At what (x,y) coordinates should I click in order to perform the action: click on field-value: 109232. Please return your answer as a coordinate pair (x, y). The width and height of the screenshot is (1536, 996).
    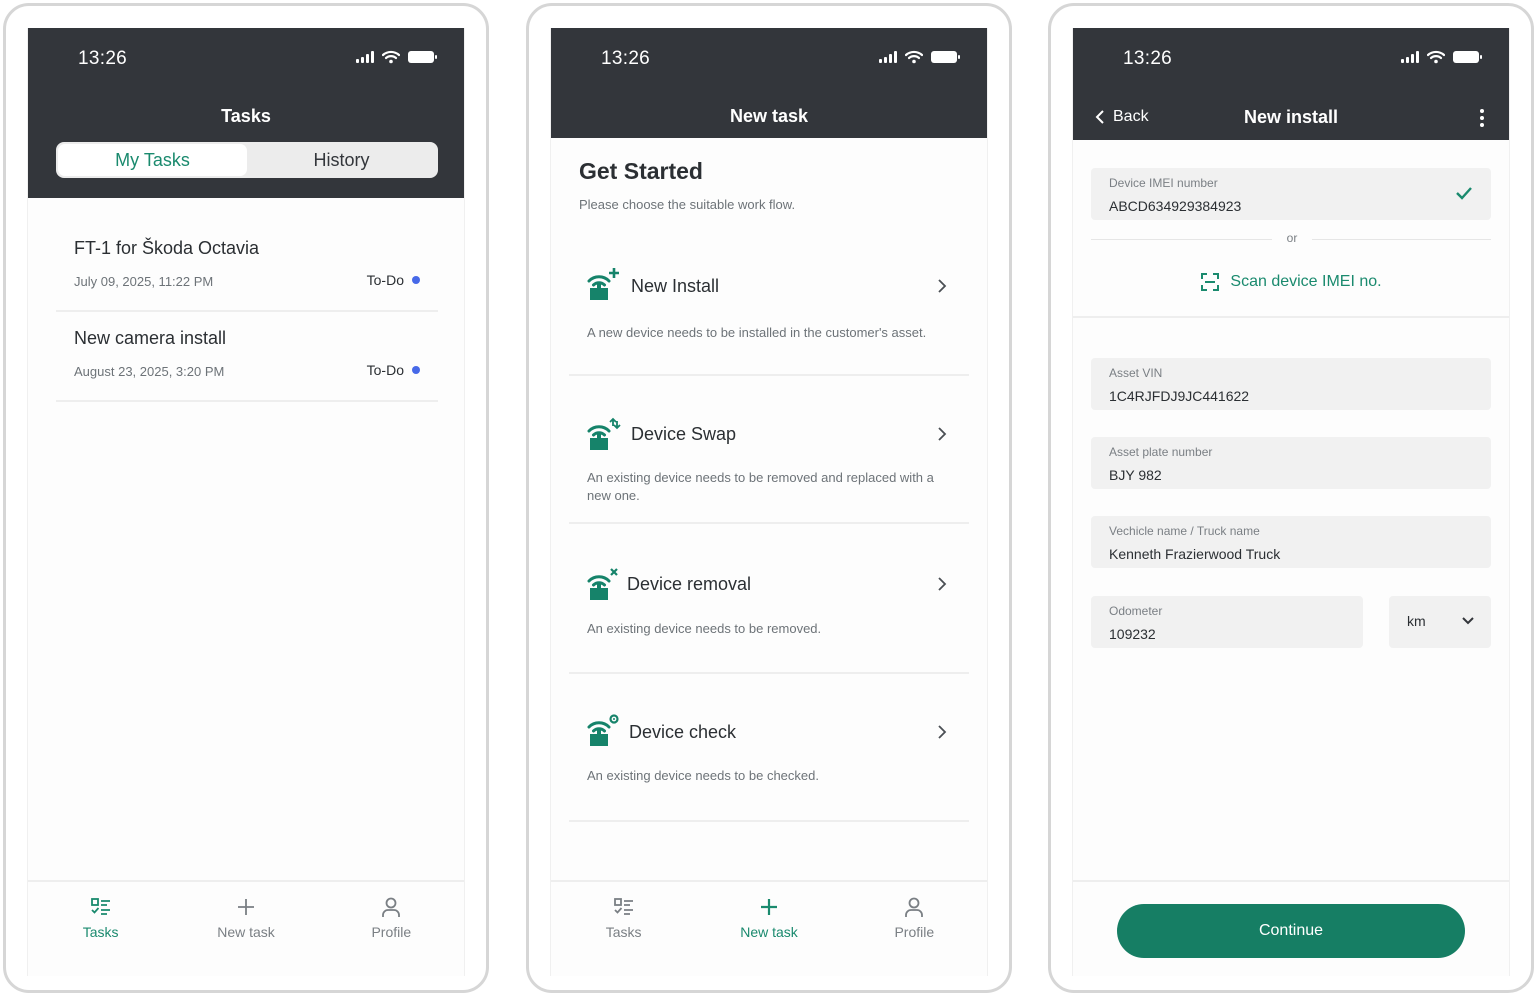
    Looking at the image, I should click on (1132, 634).